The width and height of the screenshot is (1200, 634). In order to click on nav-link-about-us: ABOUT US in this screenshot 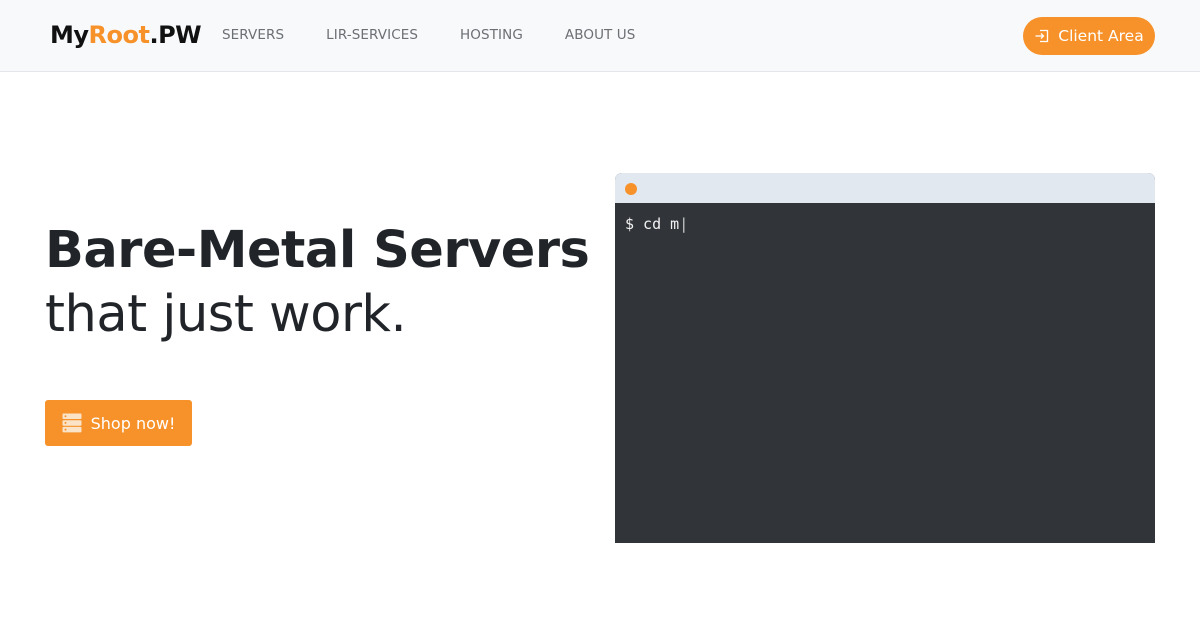, I will do `click(600, 35)`.